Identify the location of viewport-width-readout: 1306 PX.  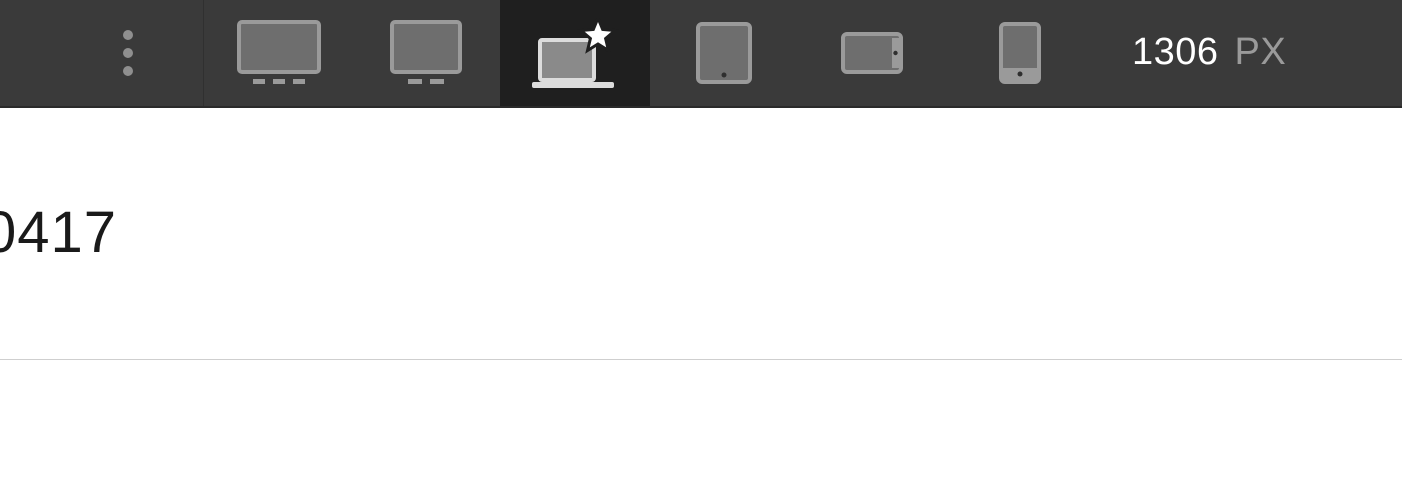
(1209, 52).